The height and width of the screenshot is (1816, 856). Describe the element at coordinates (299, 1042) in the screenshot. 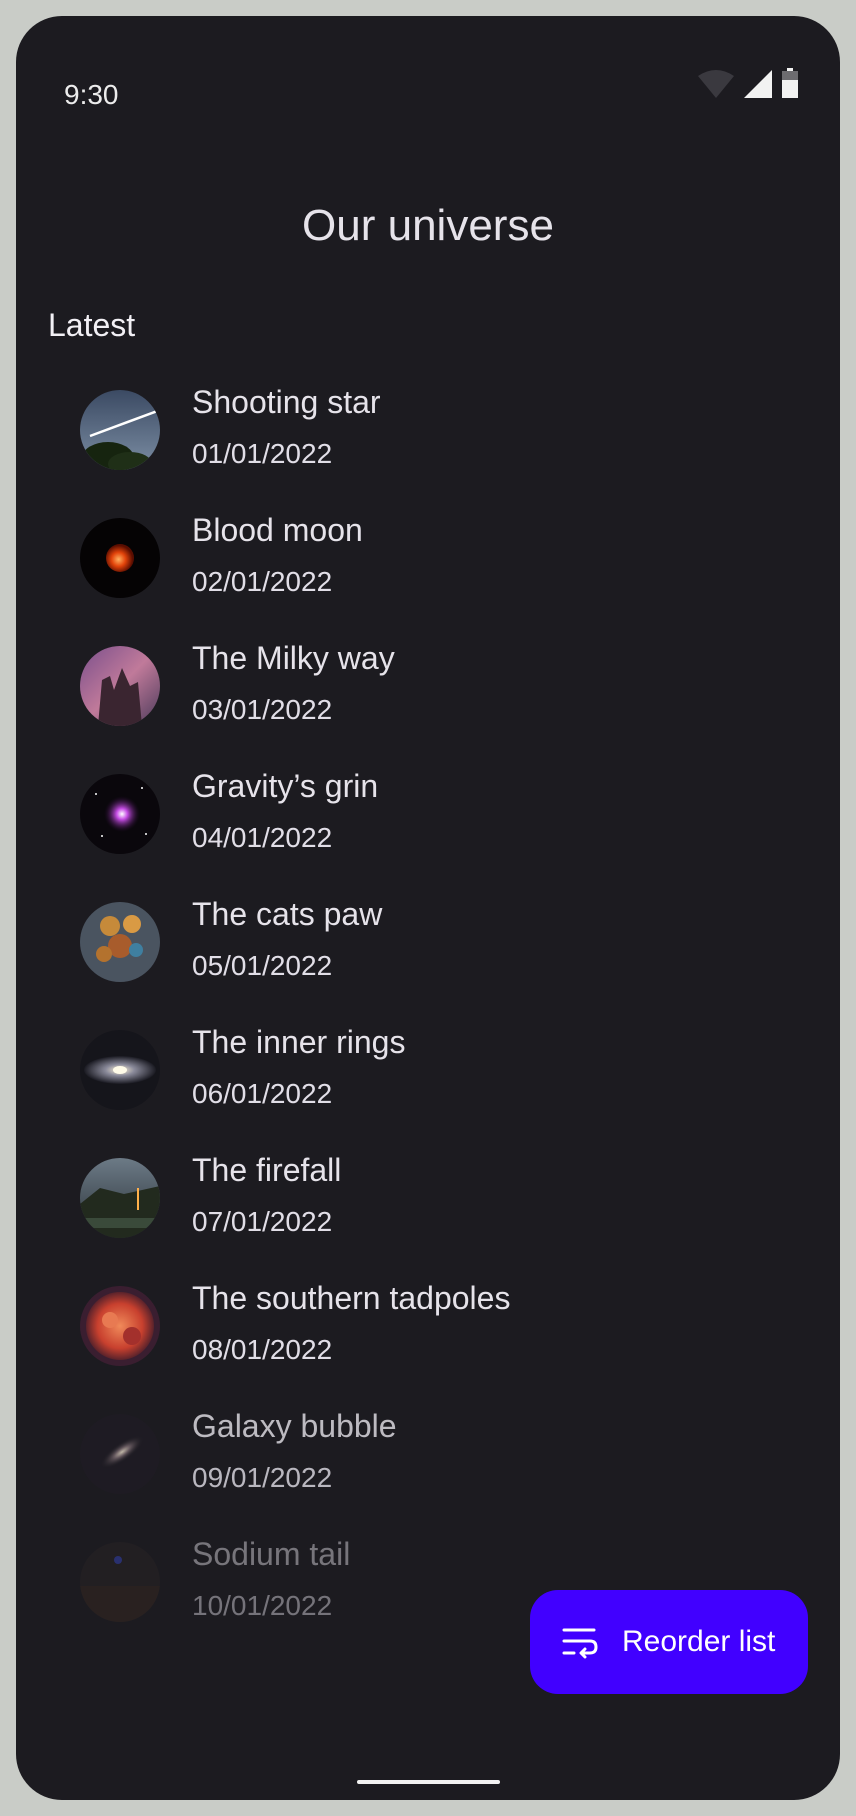

I see `item-title: The inner rings` at that location.